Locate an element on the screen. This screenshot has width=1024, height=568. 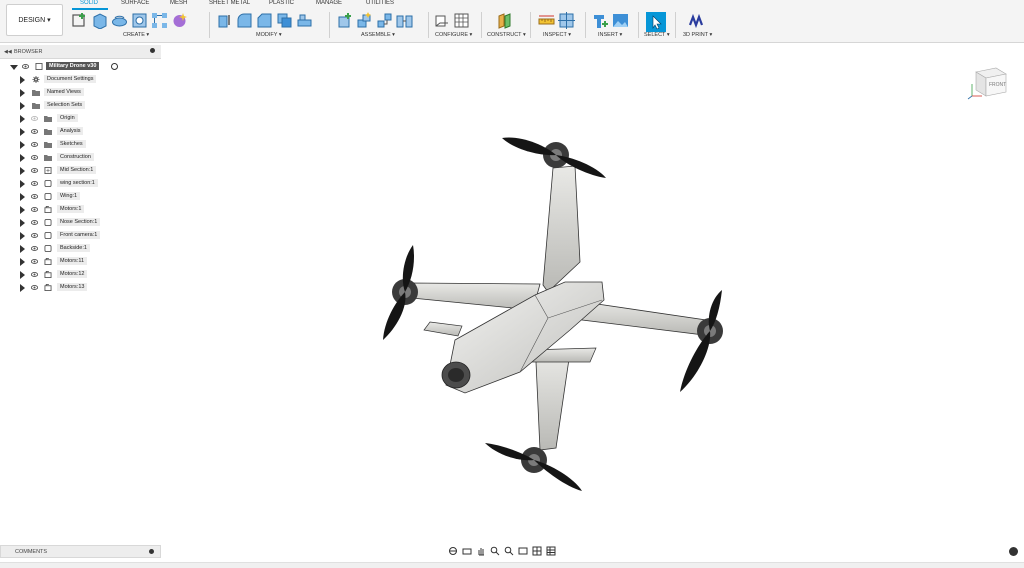
zoom-icon is located at coordinates (495, 551).